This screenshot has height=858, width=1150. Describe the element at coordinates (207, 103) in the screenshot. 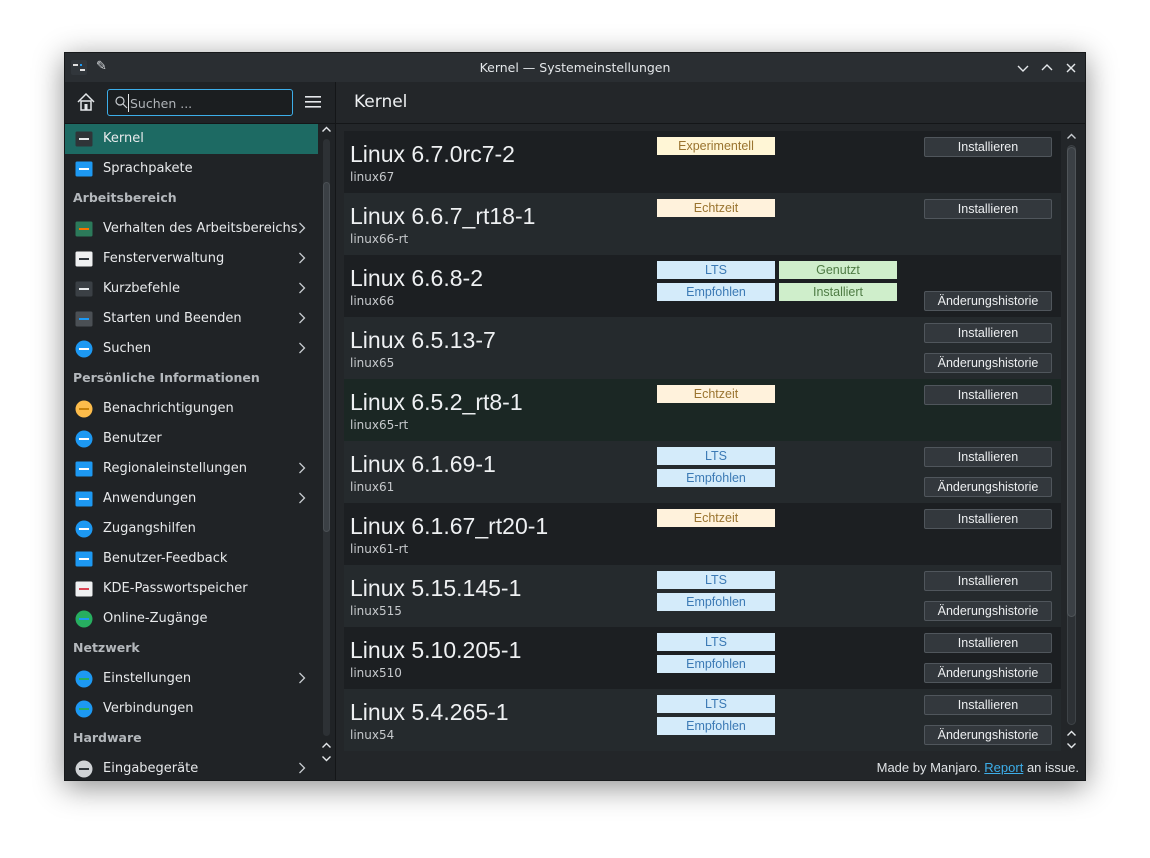

I see `search-input` at that location.